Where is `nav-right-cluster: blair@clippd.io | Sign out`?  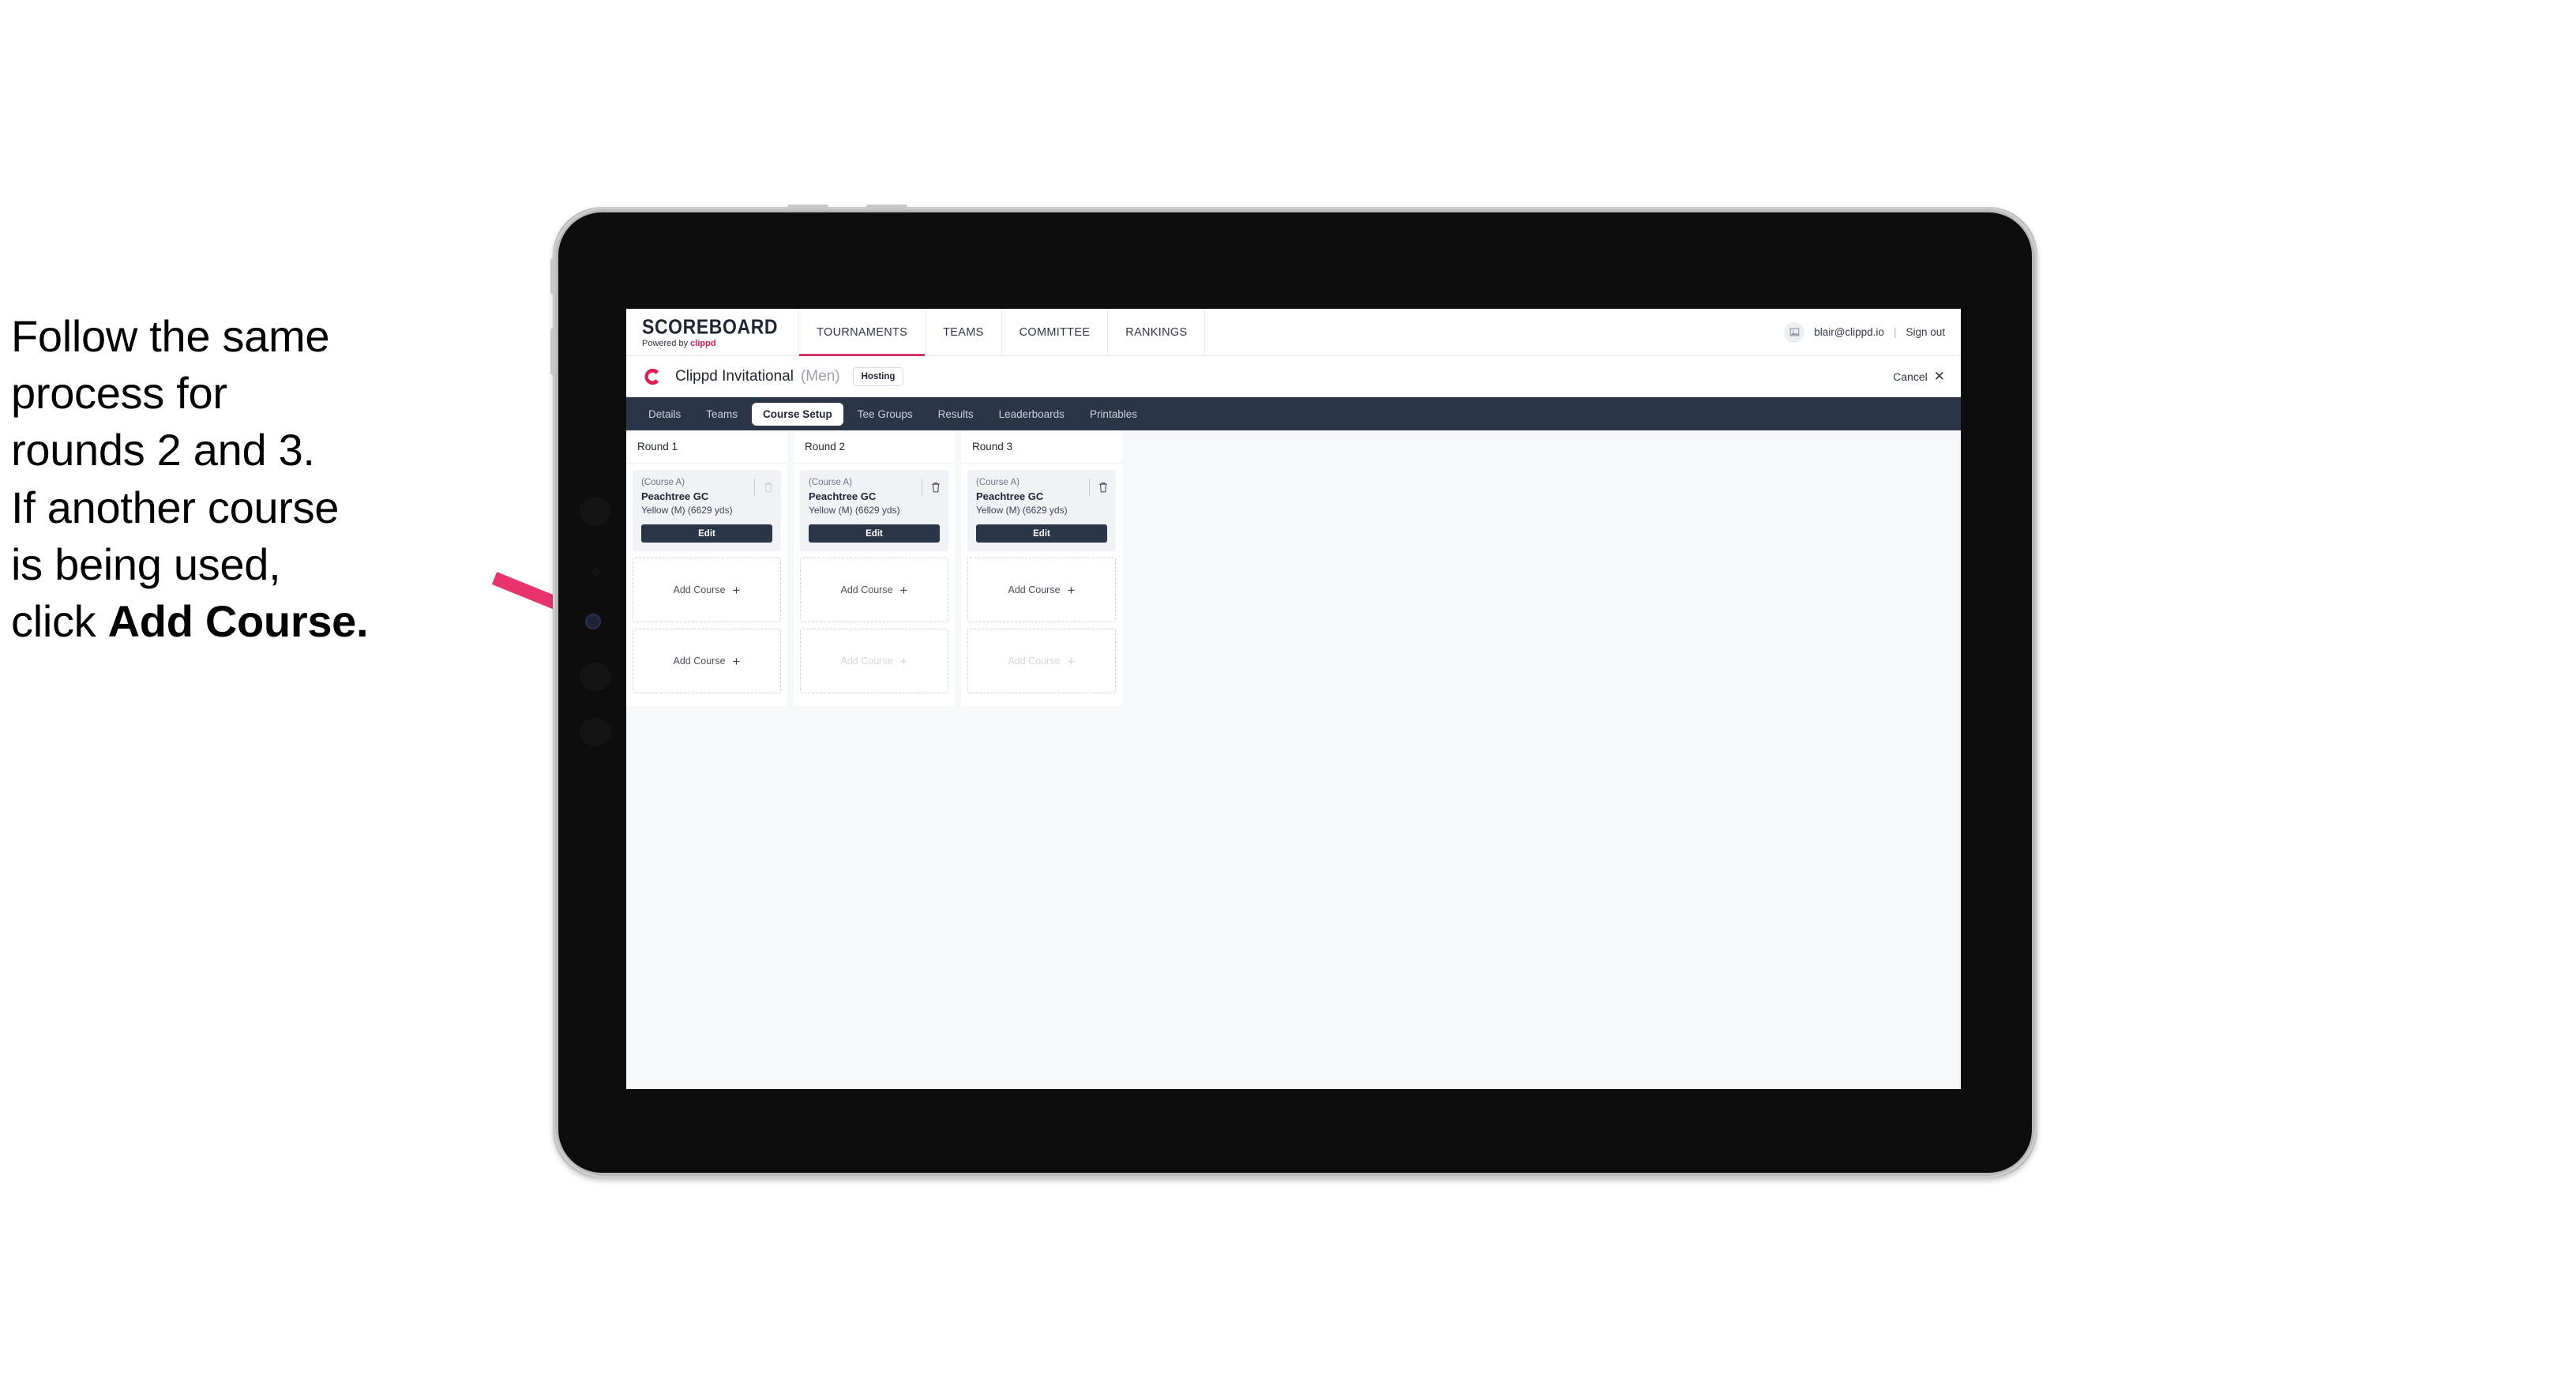 nav-right-cluster: blair@clippd.io | Sign out is located at coordinates (1872, 332).